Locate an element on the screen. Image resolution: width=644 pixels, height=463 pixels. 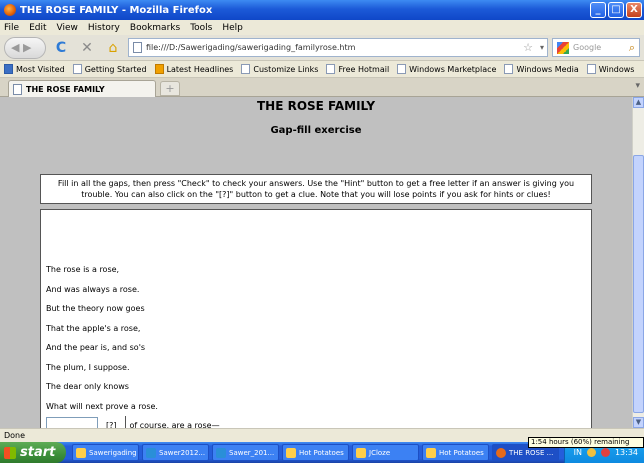
task-jcloze: JCloze is located at coordinates (385, 452).